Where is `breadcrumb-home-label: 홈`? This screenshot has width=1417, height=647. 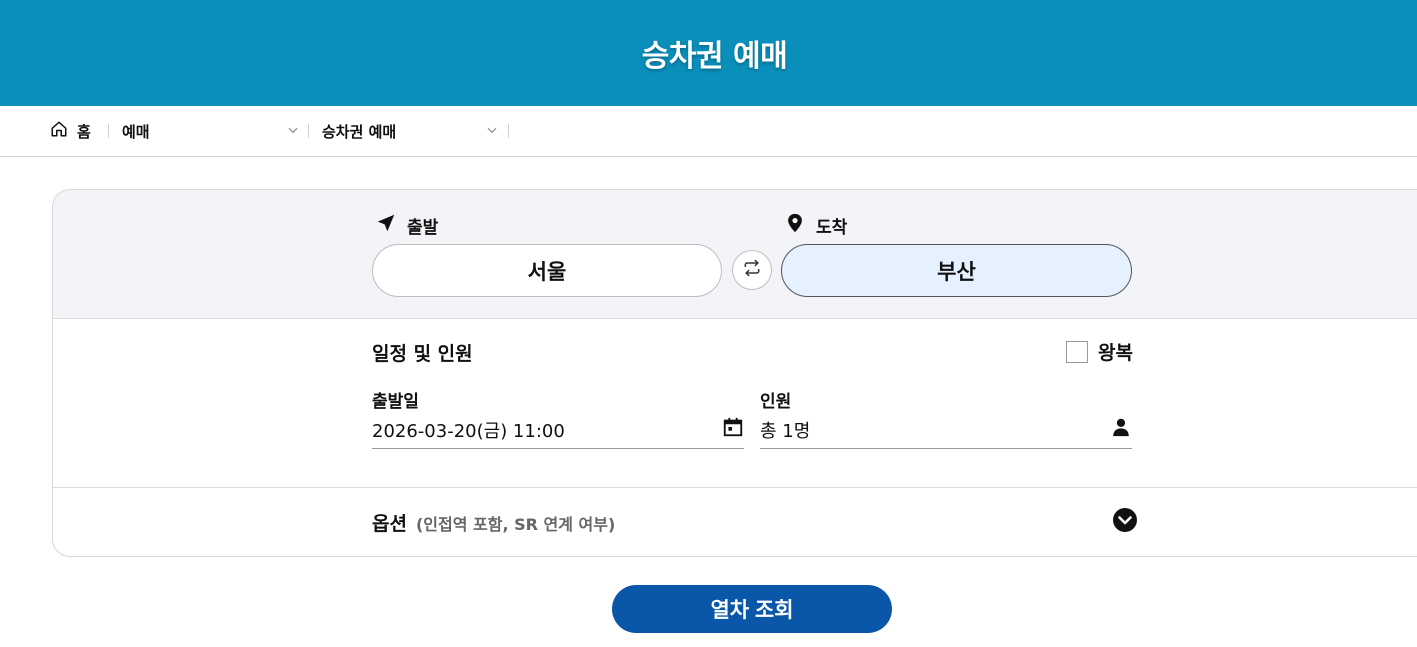
breadcrumb-home-label: 홈 is located at coordinates (84, 131).